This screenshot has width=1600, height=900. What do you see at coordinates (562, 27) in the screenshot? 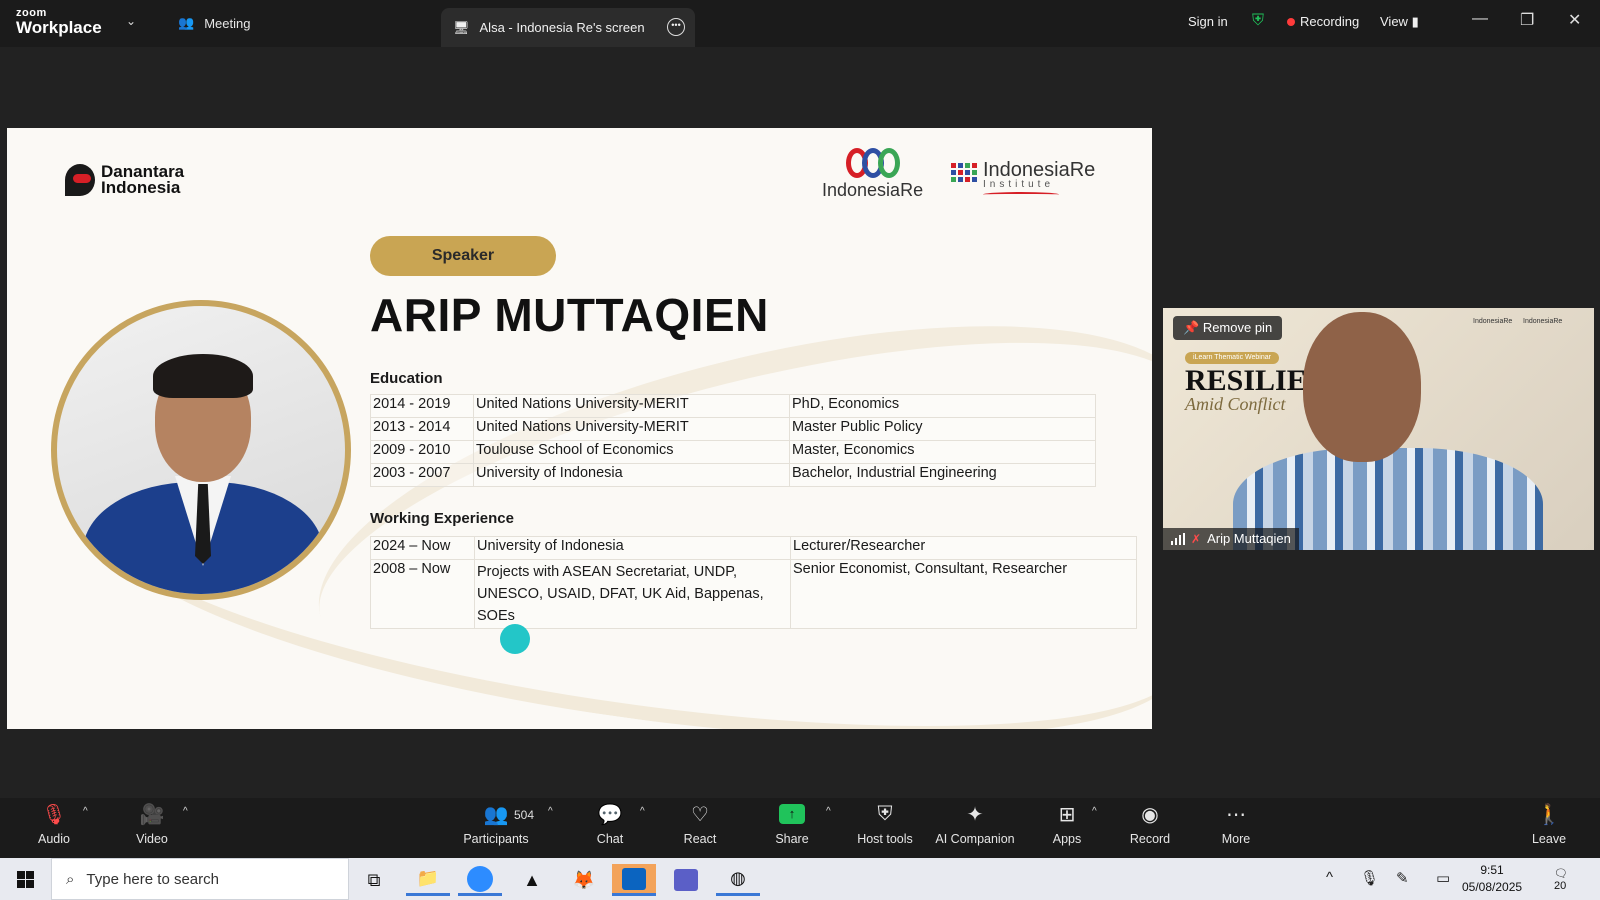
I see `tab-shared-screen-label: Alsa - Indonesia Re's screen` at bounding box center [562, 27].